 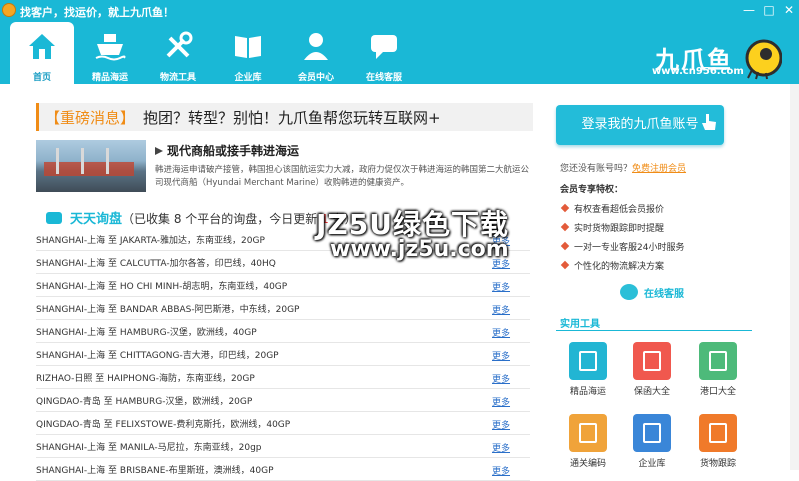 I want to click on list-item: QINGDAO-青岛 至 FELIXSTOWE-费利克斯托，欧洲线，40GP 更多, so click(x=283, y=423).